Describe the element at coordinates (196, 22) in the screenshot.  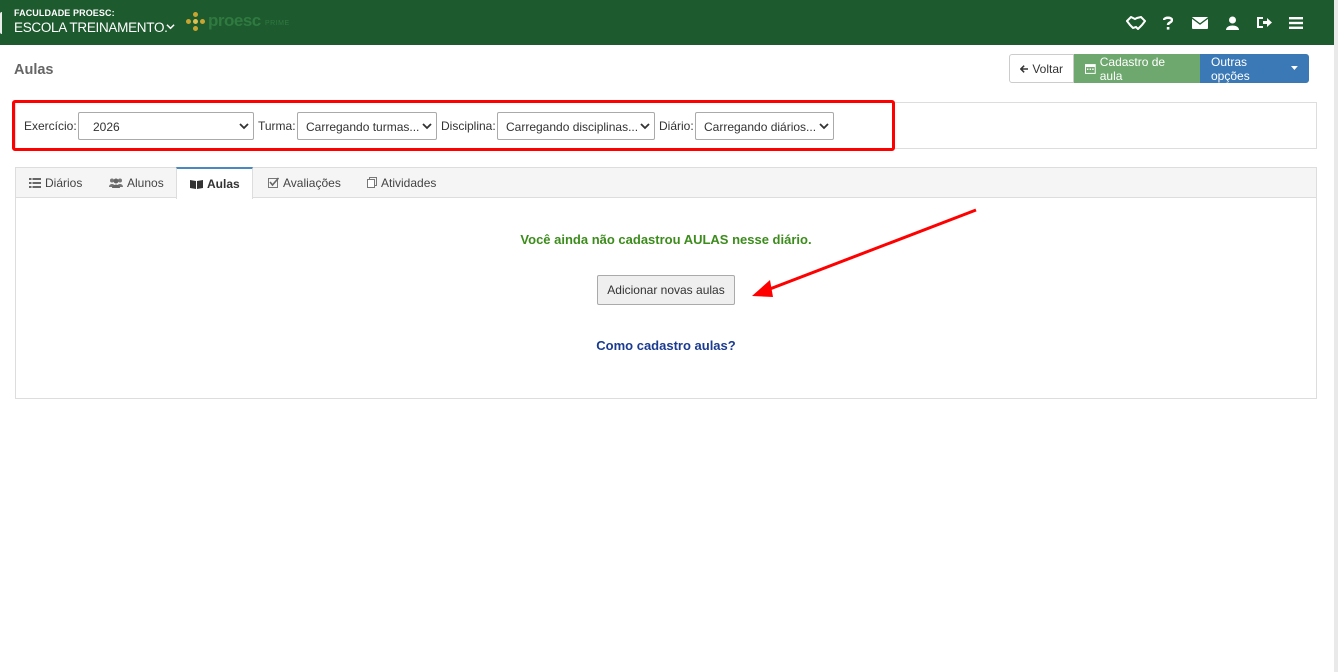
I see `logo-dots-icon` at that location.